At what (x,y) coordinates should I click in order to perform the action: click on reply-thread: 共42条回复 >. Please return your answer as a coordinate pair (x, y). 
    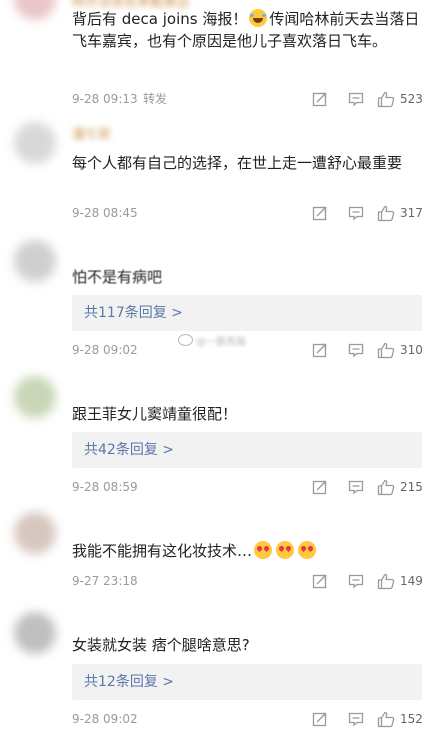
    Looking at the image, I should click on (247, 450).